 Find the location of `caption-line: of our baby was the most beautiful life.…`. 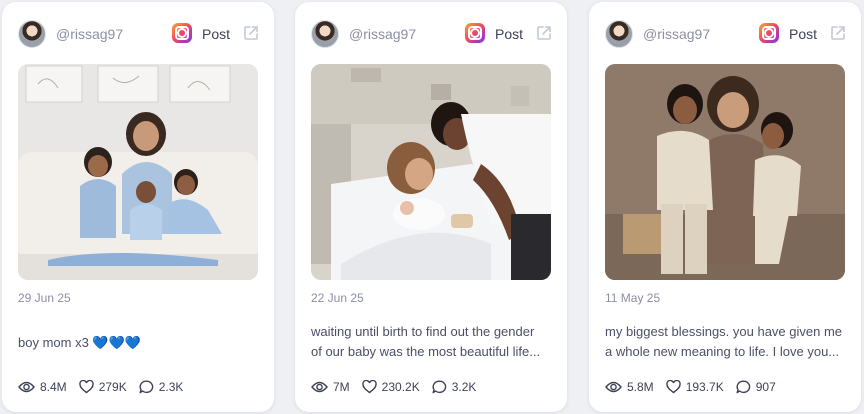

caption-line: of our baby was the most beautiful life.… is located at coordinates (426, 351).